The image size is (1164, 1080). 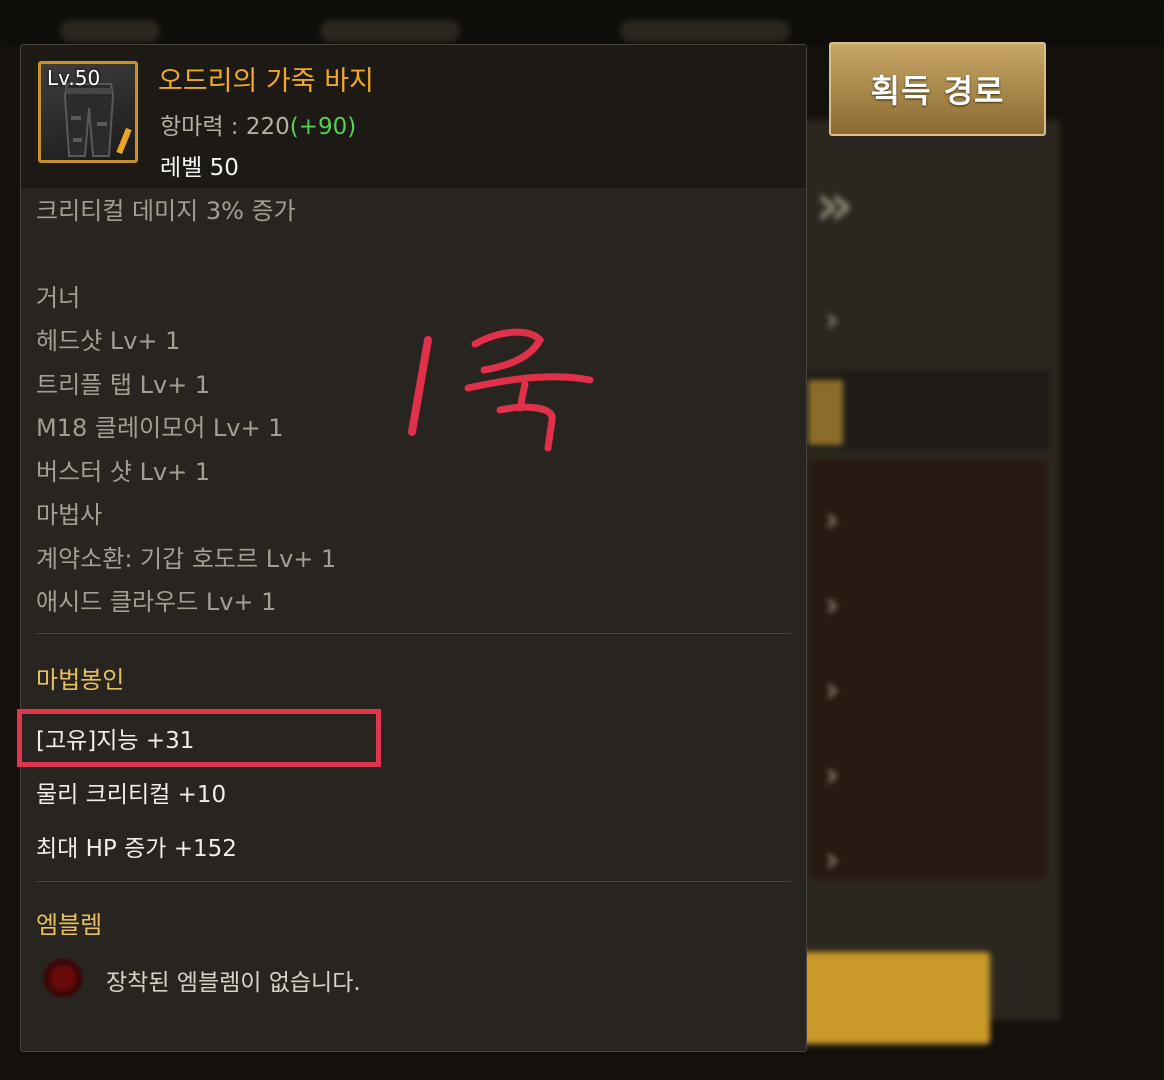 I want to click on item-magic-defense: 항마력 : 220(+90), so click(x=258, y=124).